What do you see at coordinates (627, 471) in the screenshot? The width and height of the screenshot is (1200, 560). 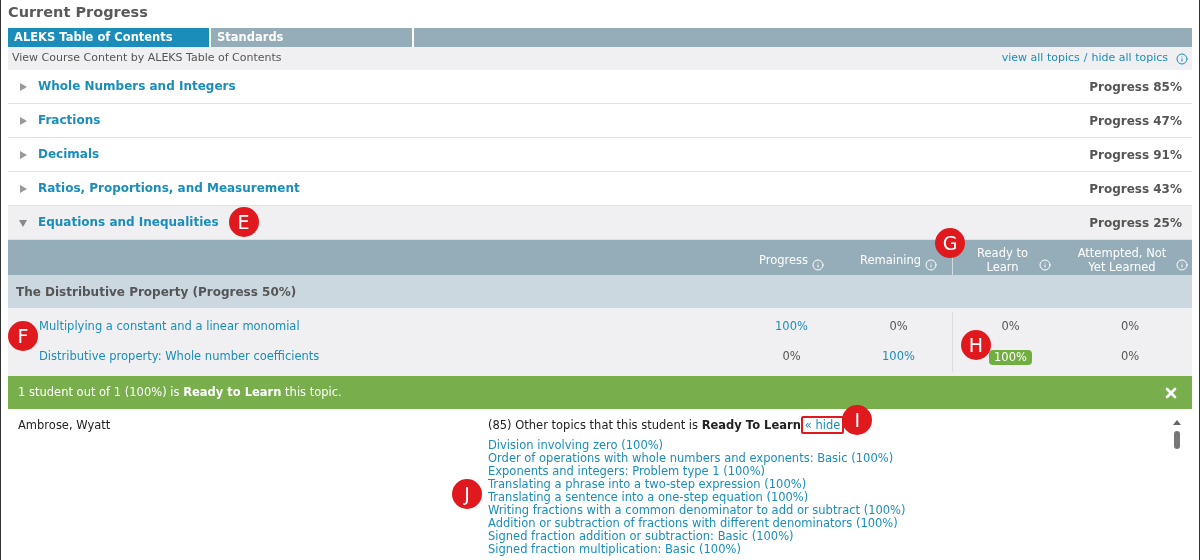 I see `topic-link: Exponents and integers: Problem type 1 (100%)` at bounding box center [627, 471].